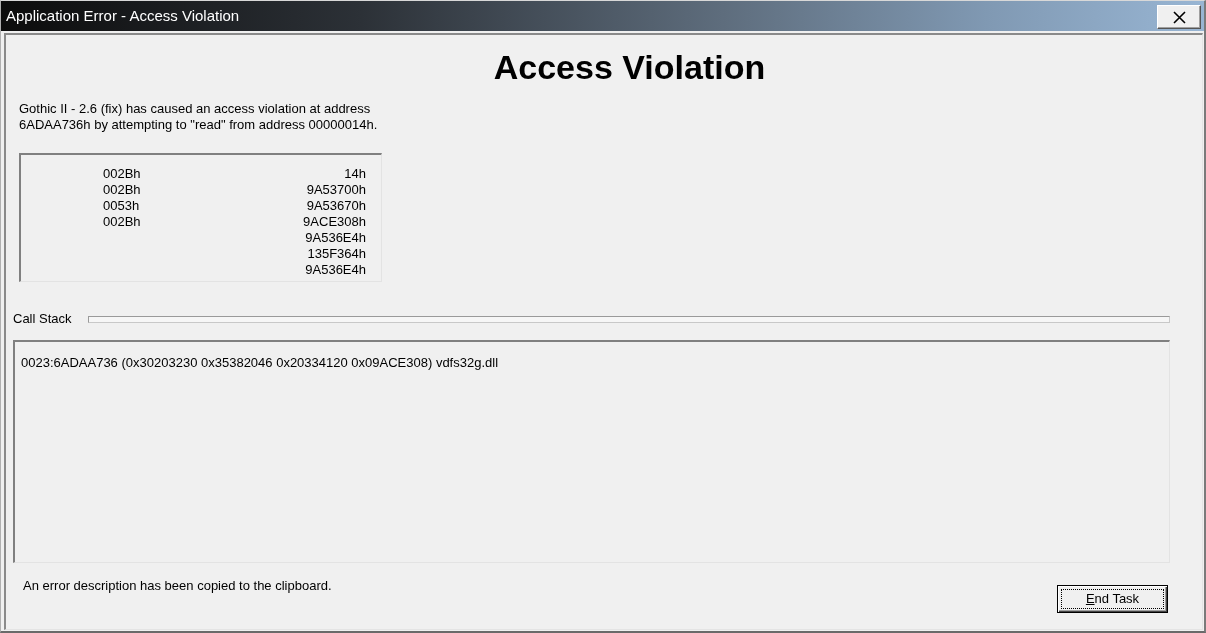 The width and height of the screenshot is (1206, 633). I want to click on register-value: 14h, so click(355, 174).